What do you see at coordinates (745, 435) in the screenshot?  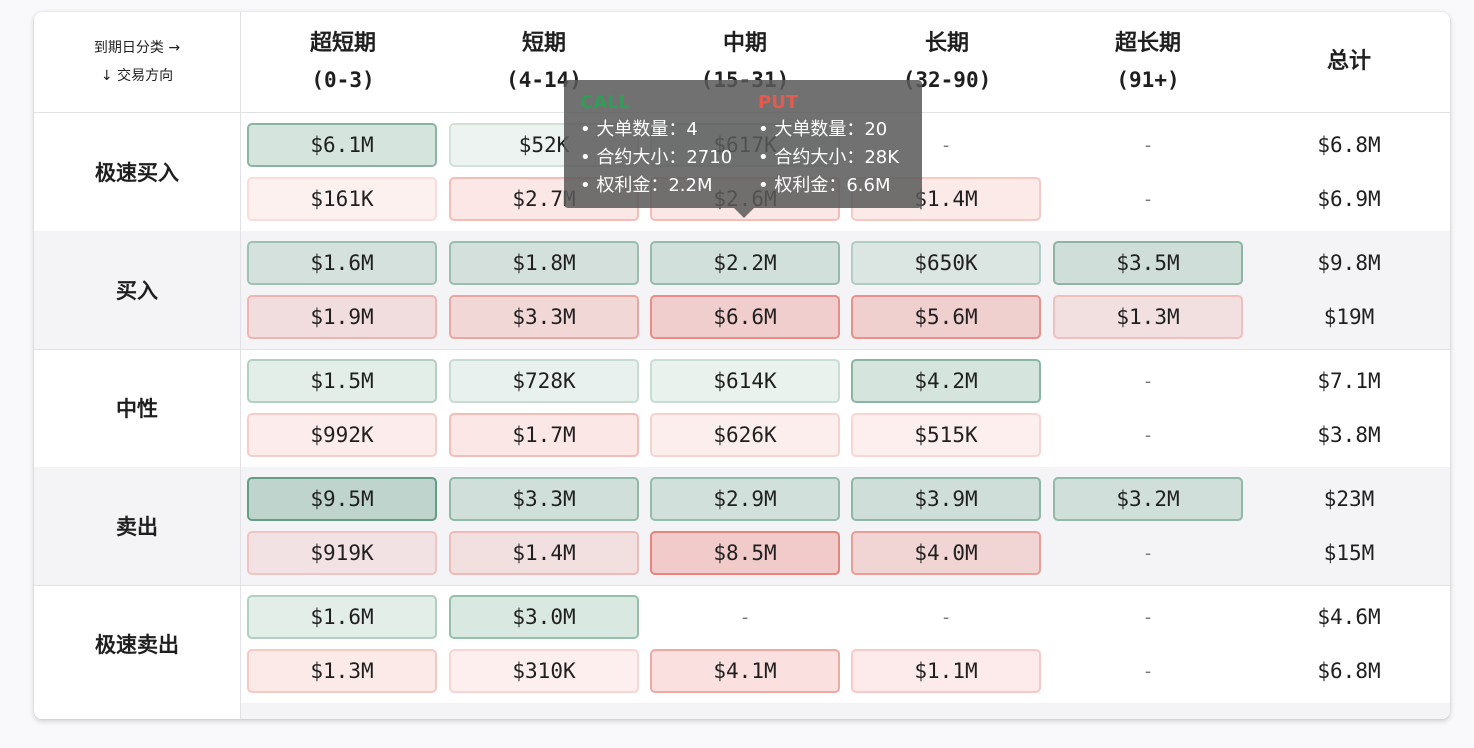 I see `put-value-cell: $626K` at bounding box center [745, 435].